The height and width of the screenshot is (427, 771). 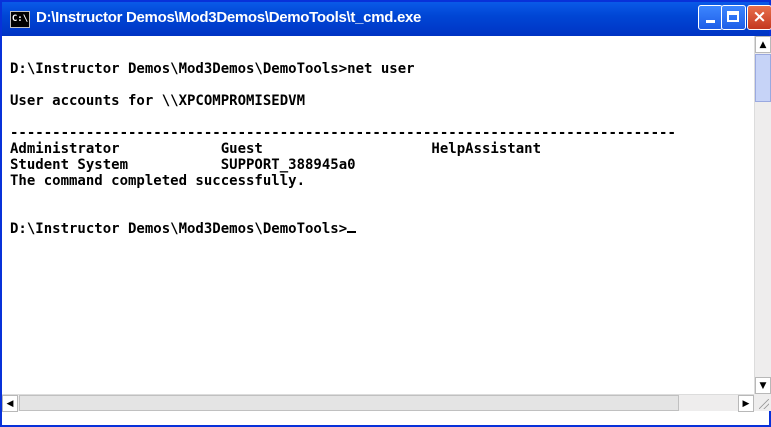 What do you see at coordinates (349, 403) in the screenshot?
I see `horizontal-scroll-thumb` at bounding box center [349, 403].